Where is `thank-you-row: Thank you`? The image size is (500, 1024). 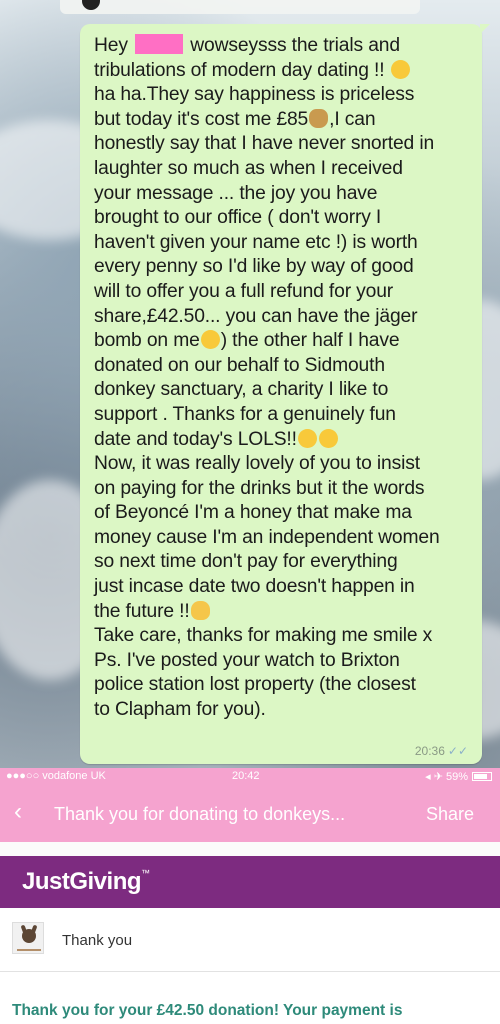
thank-you-row: Thank you is located at coordinates (250, 940).